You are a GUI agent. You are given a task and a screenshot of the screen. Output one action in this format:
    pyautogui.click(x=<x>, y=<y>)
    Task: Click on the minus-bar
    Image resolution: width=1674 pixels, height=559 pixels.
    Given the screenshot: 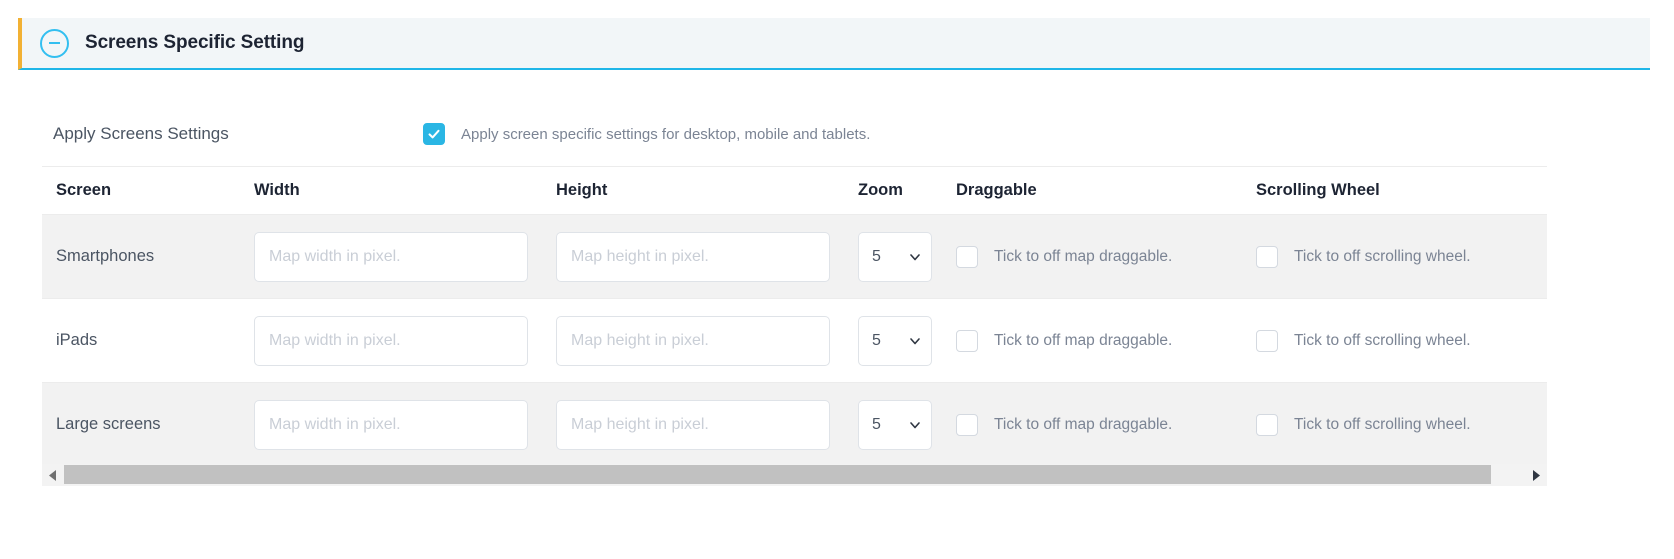 What is the action you would take?
    pyautogui.click(x=54, y=43)
    